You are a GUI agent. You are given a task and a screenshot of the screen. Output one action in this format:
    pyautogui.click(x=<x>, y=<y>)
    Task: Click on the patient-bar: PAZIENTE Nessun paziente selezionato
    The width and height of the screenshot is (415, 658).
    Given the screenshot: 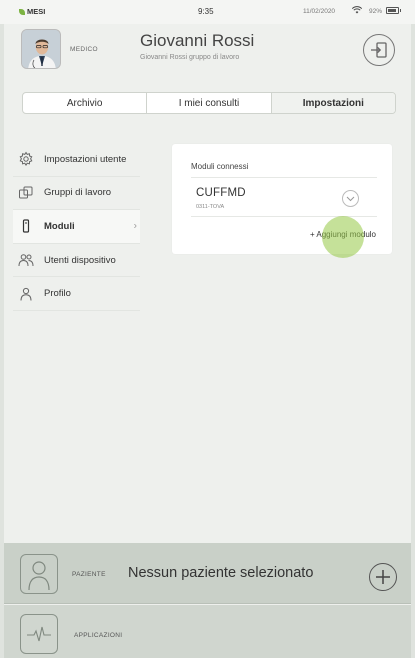 What is the action you would take?
    pyautogui.click(x=207, y=573)
    